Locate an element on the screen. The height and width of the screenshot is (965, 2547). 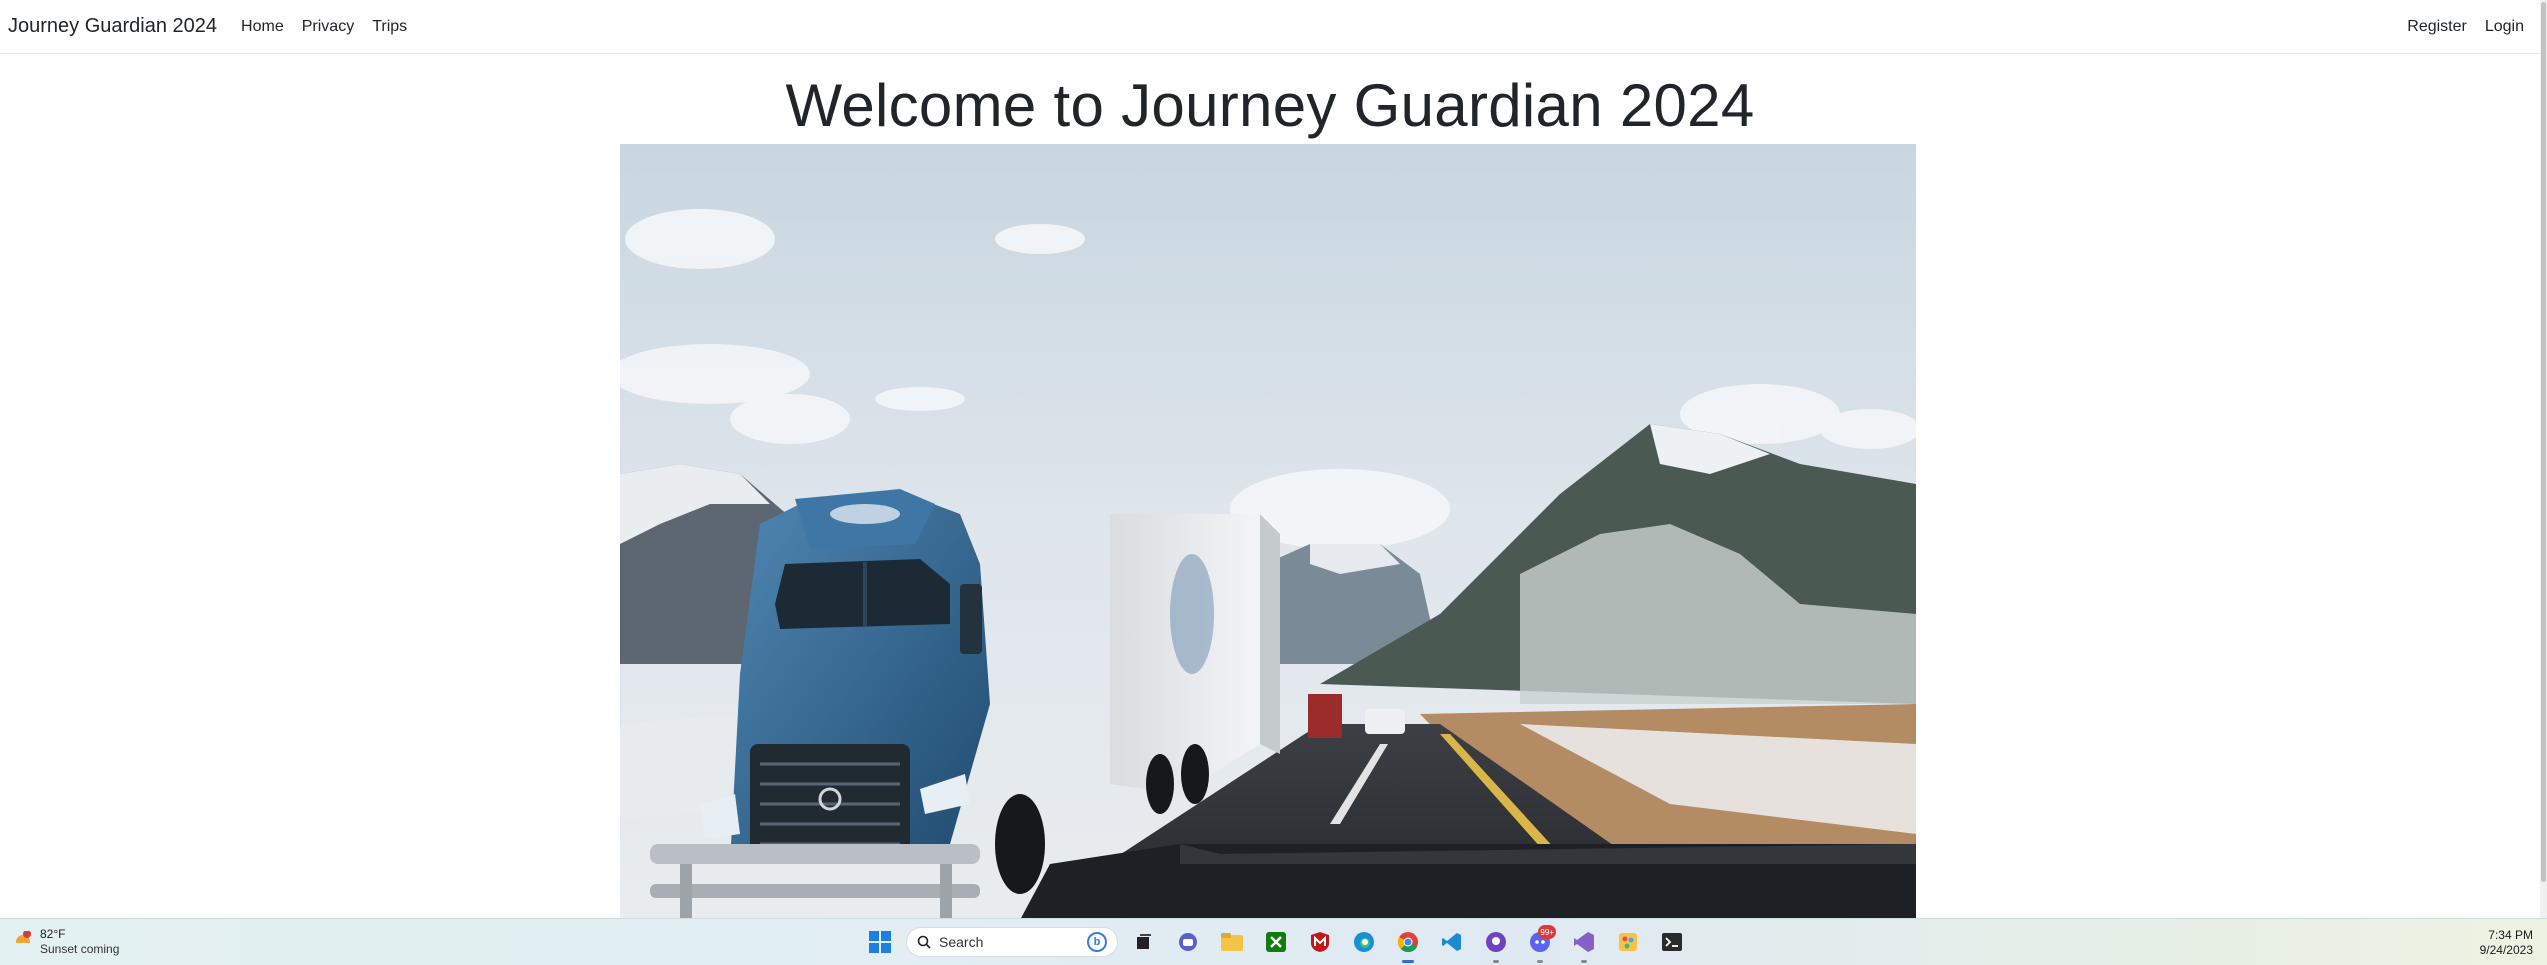
page-title: Welcome to Journey Guardian 2024 is located at coordinates (1270, 105).